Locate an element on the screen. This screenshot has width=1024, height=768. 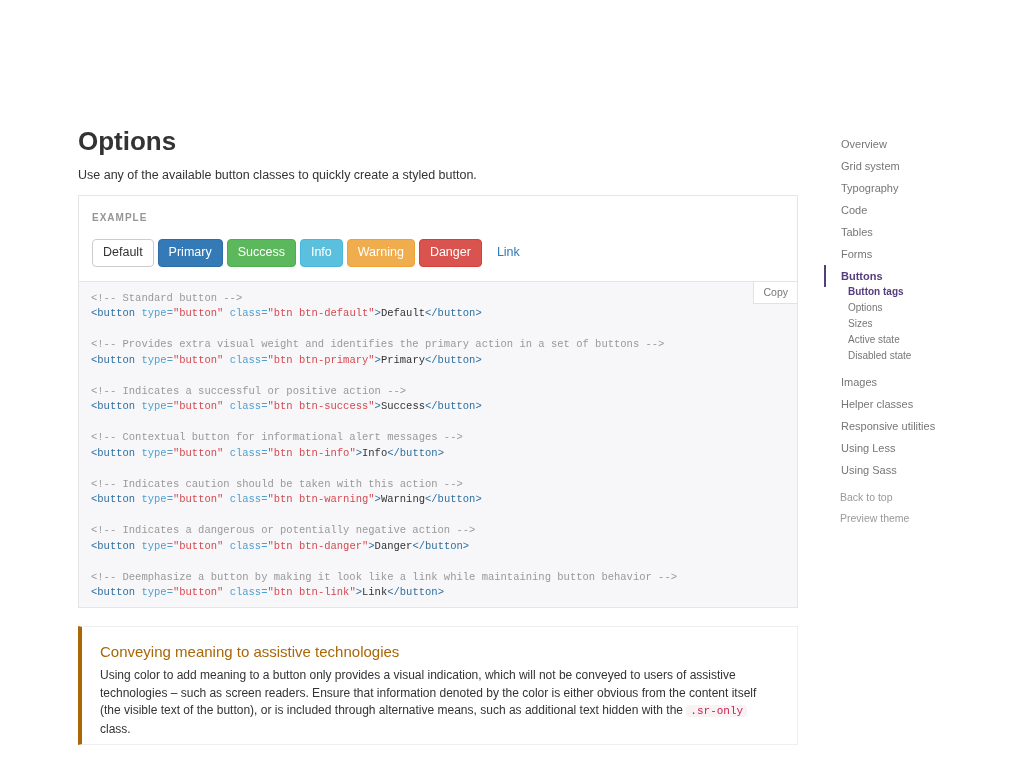
code-line: <button type="button" class="btn btn-danger">Danger</button> is located at coordinates (280, 546).